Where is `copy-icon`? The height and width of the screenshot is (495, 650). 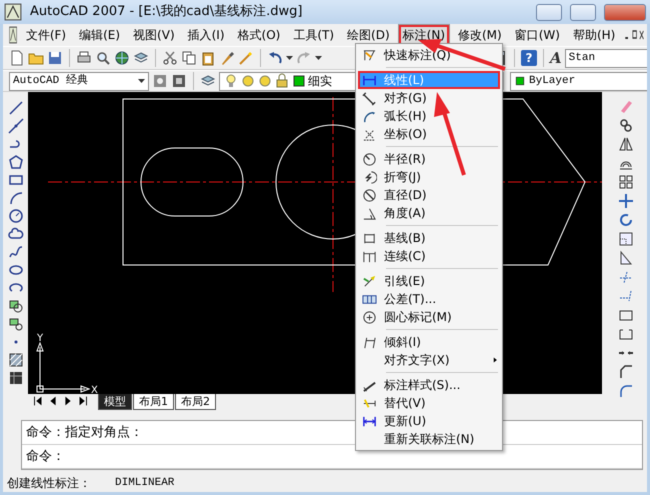
copy-icon is located at coordinates (189, 58).